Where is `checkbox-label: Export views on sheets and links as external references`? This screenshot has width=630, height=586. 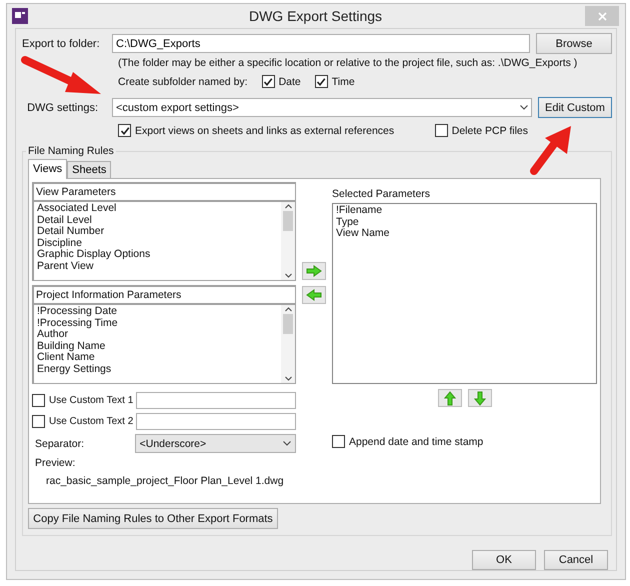
checkbox-label: Export views on sheets and links as external references is located at coordinates (264, 130).